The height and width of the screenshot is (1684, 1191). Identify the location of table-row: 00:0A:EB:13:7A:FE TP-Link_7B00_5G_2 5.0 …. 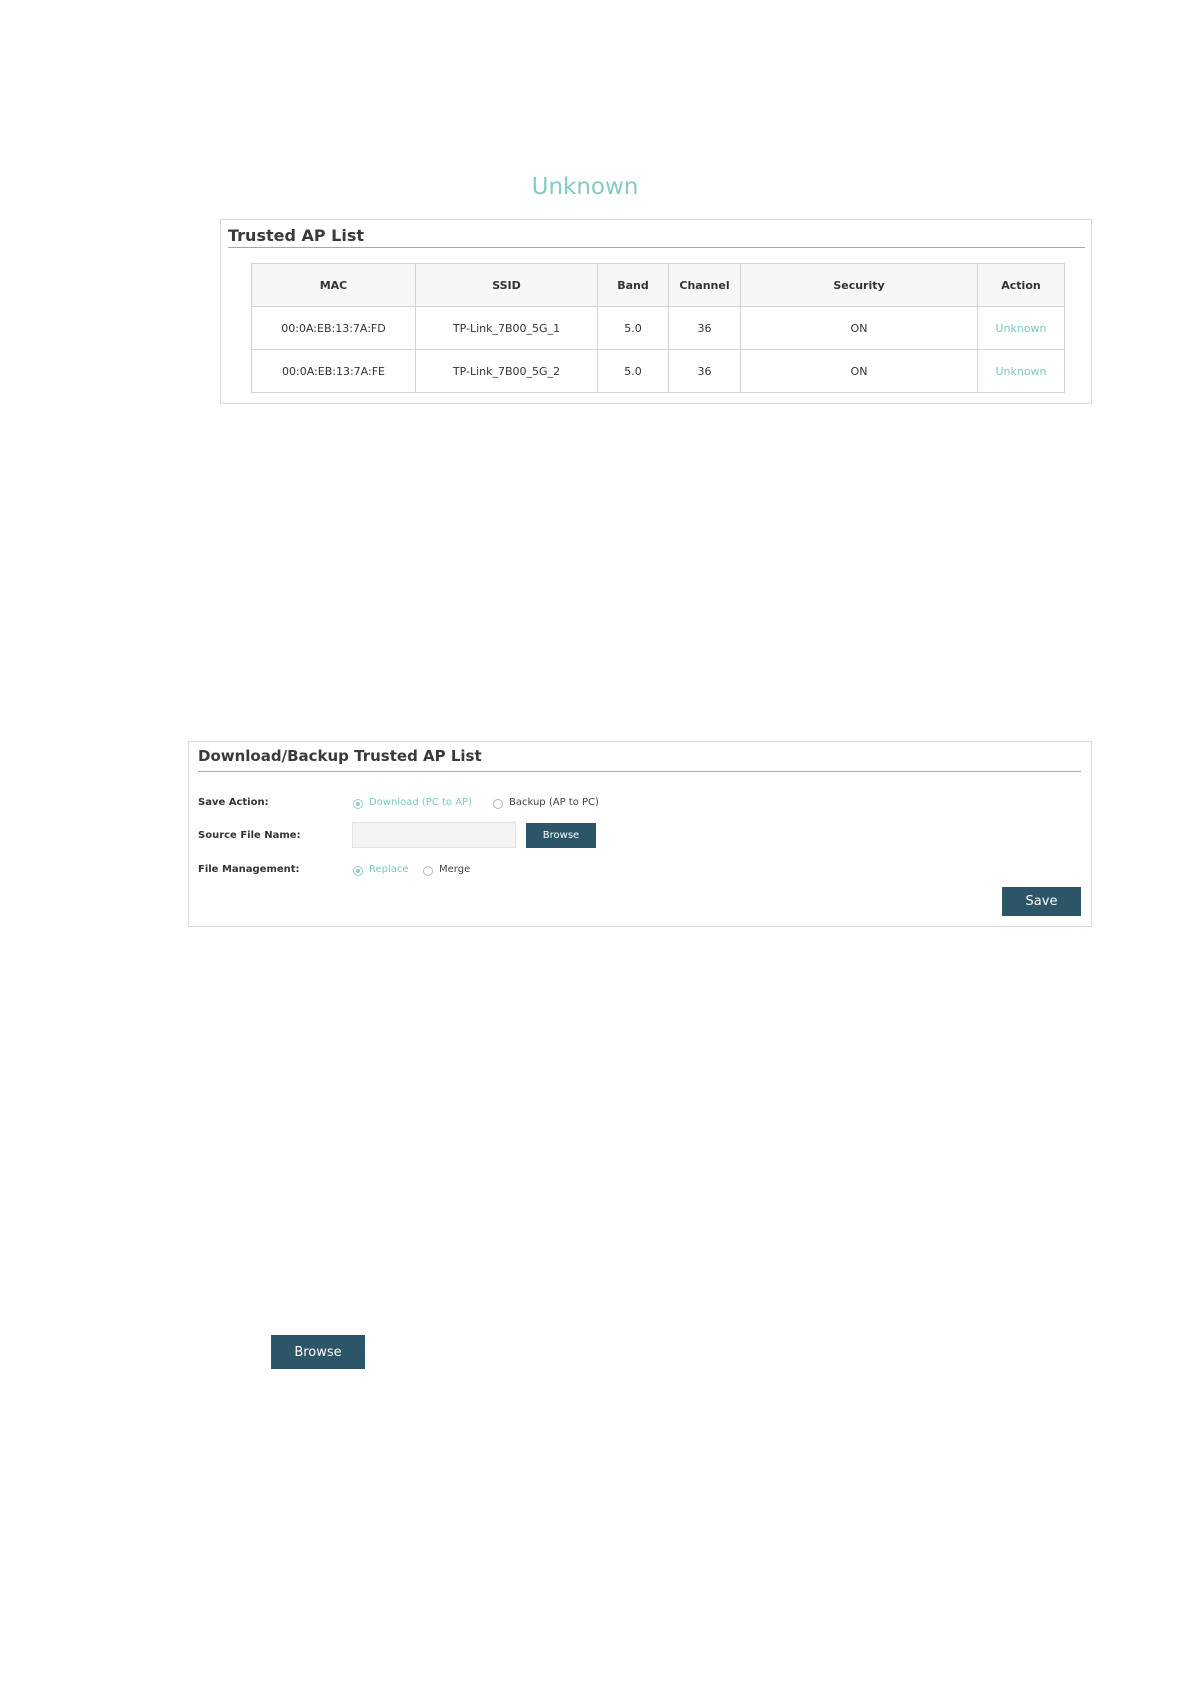
(658, 371).